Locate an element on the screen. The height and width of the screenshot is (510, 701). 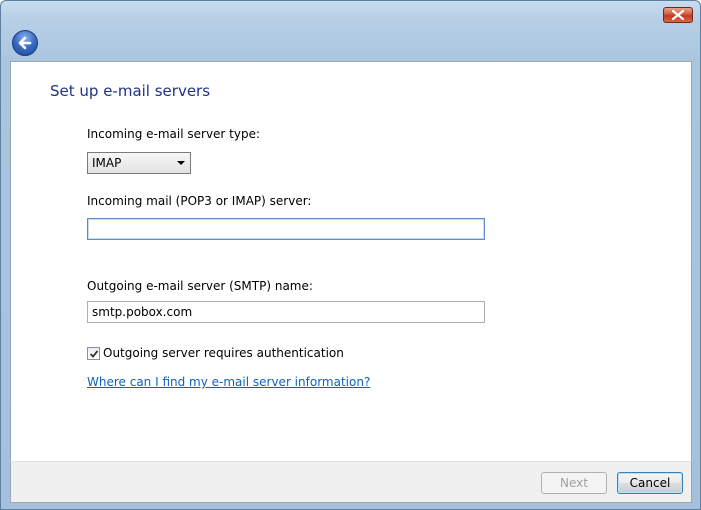
outgoing-server-label: Outgoing e-mail server (SMTP) name: is located at coordinates (200, 286).